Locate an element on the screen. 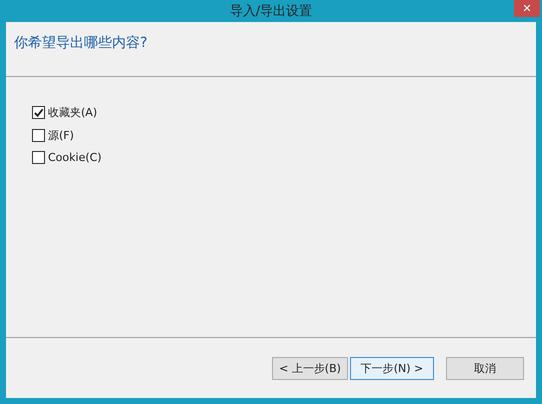 The width and height of the screenshot is (542, 404). checkbox-label: 收藏夹(A) is located at coordinates (73, 112).